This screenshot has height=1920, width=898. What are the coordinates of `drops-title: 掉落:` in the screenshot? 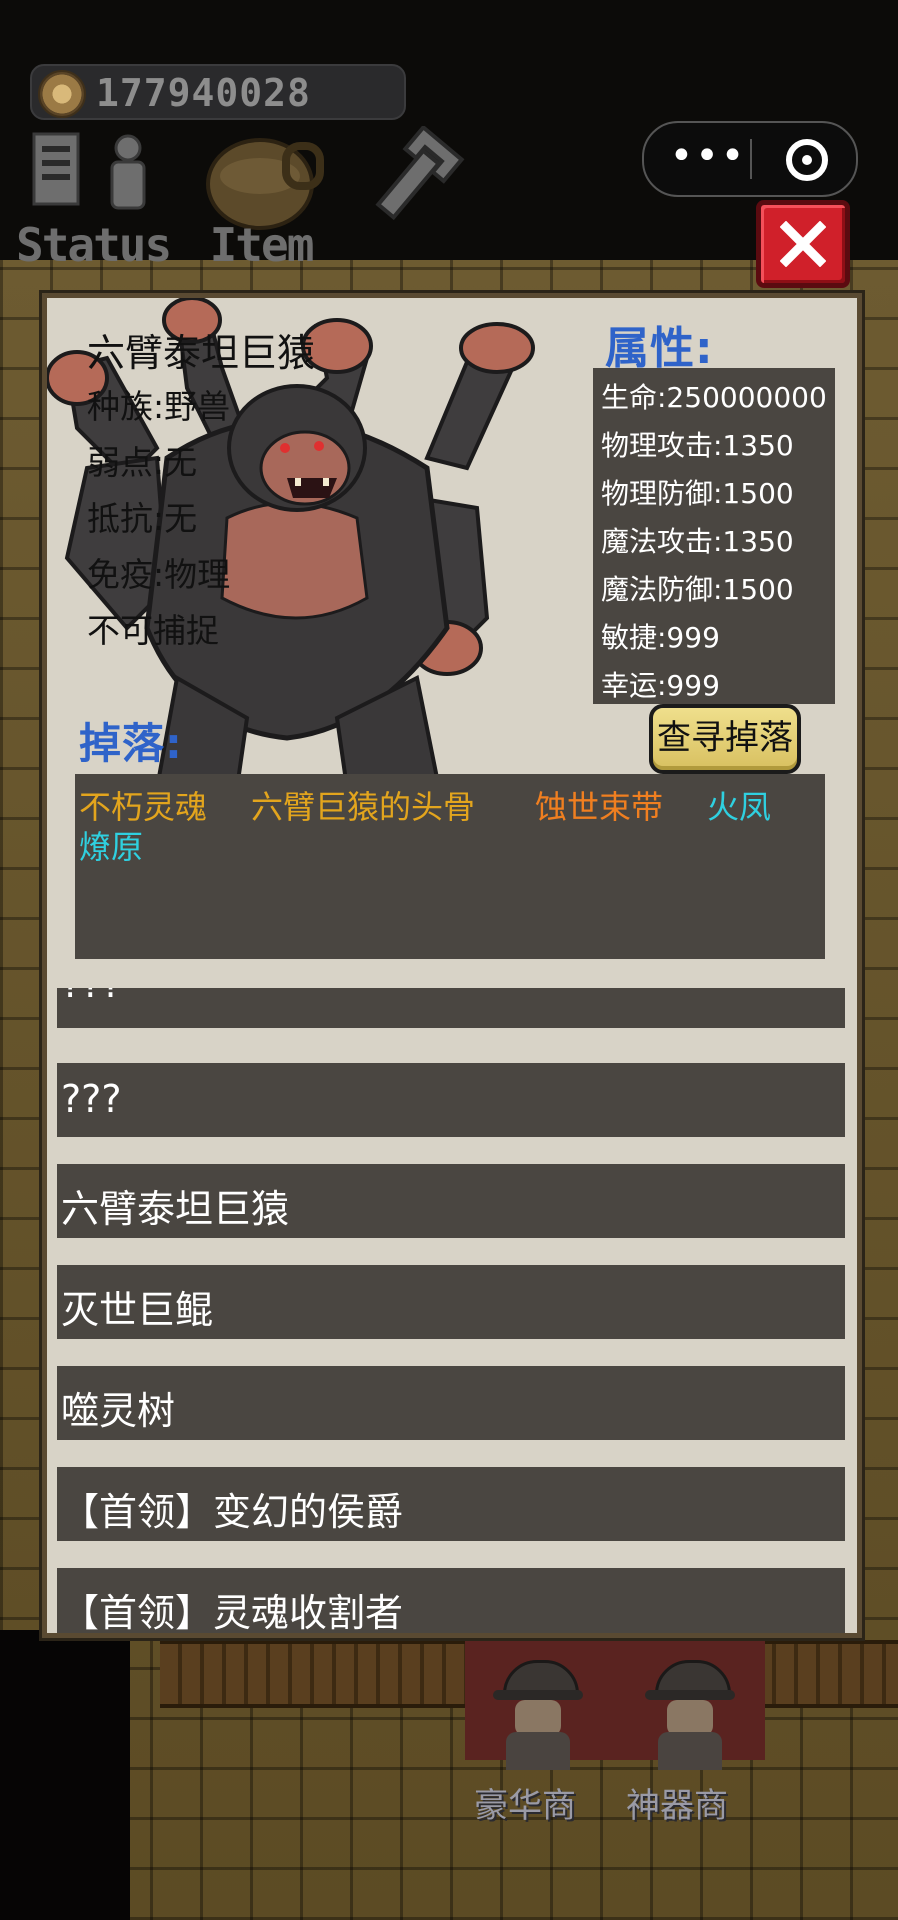 It's located at (131, 743).